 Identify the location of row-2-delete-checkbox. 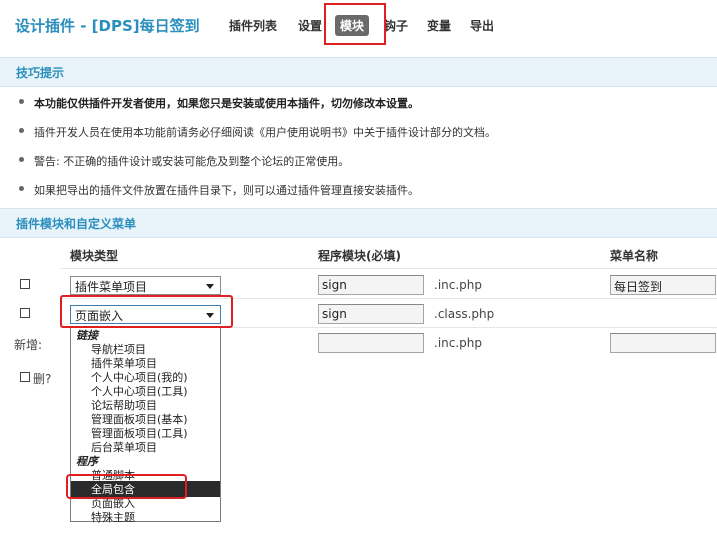
(25, 313).